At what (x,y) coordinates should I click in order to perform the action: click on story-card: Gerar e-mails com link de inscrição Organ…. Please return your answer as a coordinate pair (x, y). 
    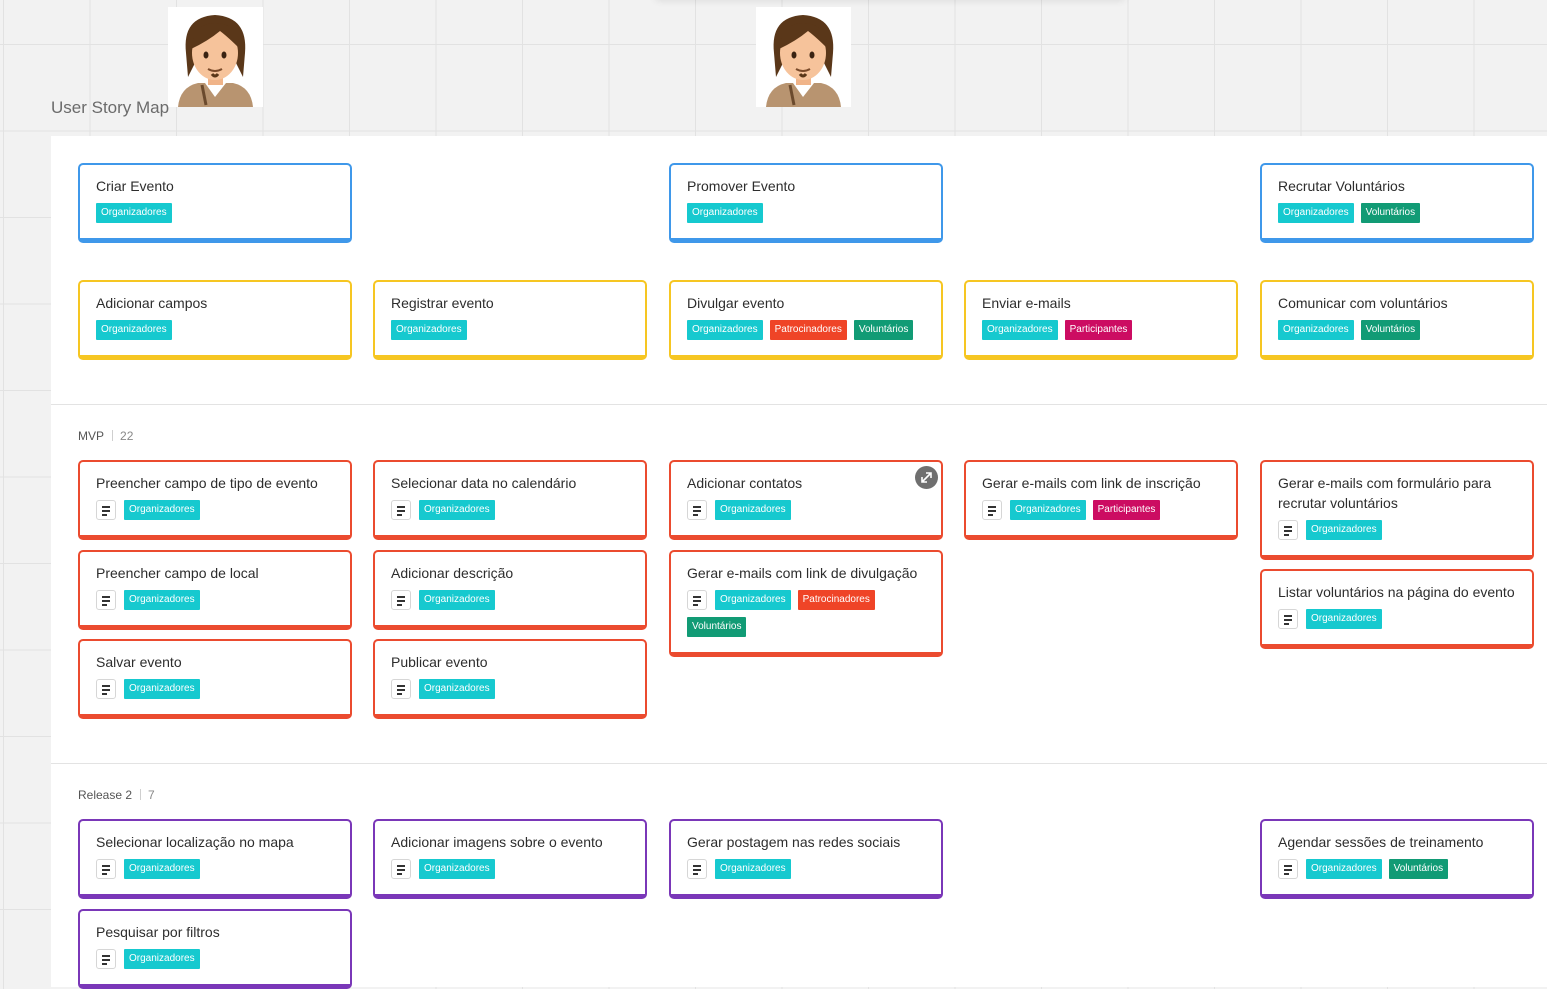
    Looking at the image, I should click on (1101, 500).